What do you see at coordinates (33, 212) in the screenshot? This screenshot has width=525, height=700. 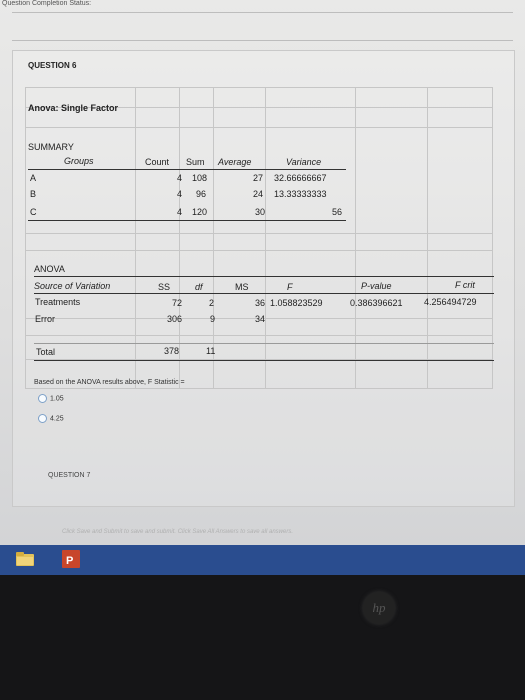 I see `summary-row-group: C` at bounding box center [33, 212].